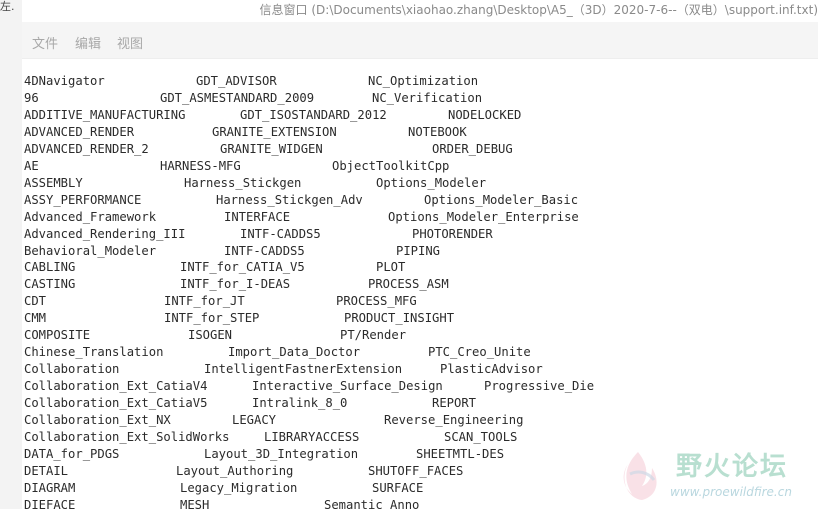 The height and width of the screenshot is (509, 818). Describe the element at coordinates (94, 352) in the screenshot. I see `text-line-entry: Chinese_Translation` at that location.